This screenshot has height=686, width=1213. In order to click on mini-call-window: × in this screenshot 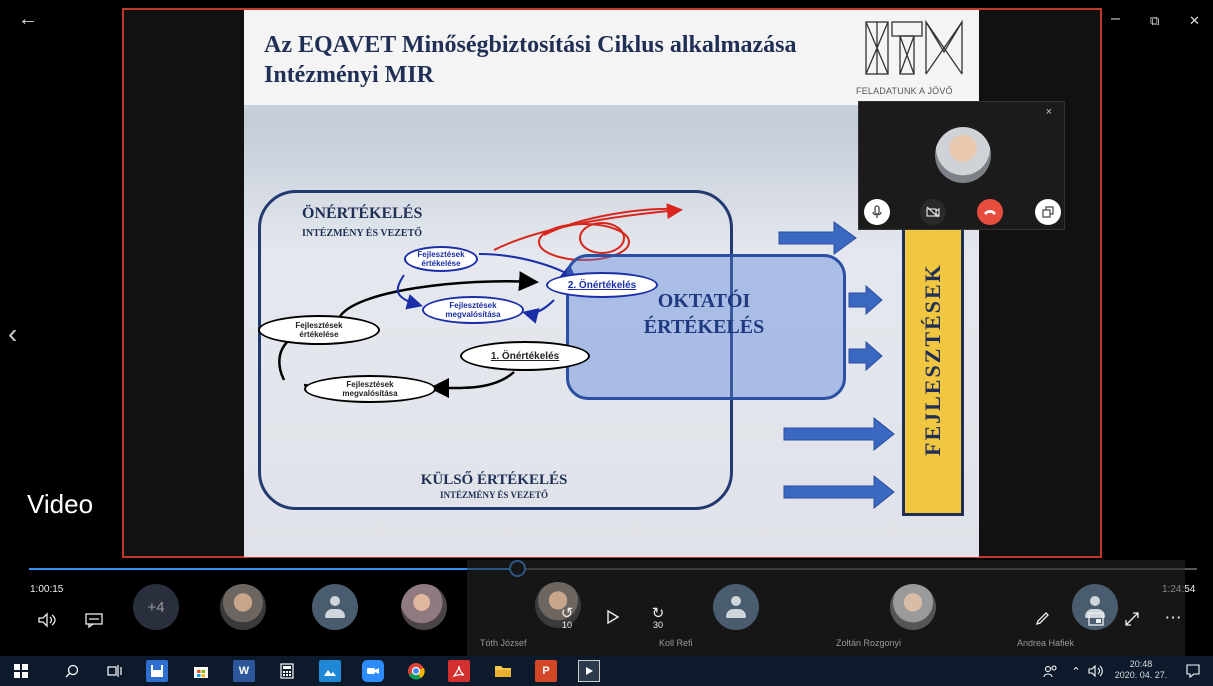, I will do `click(961, 165)`.